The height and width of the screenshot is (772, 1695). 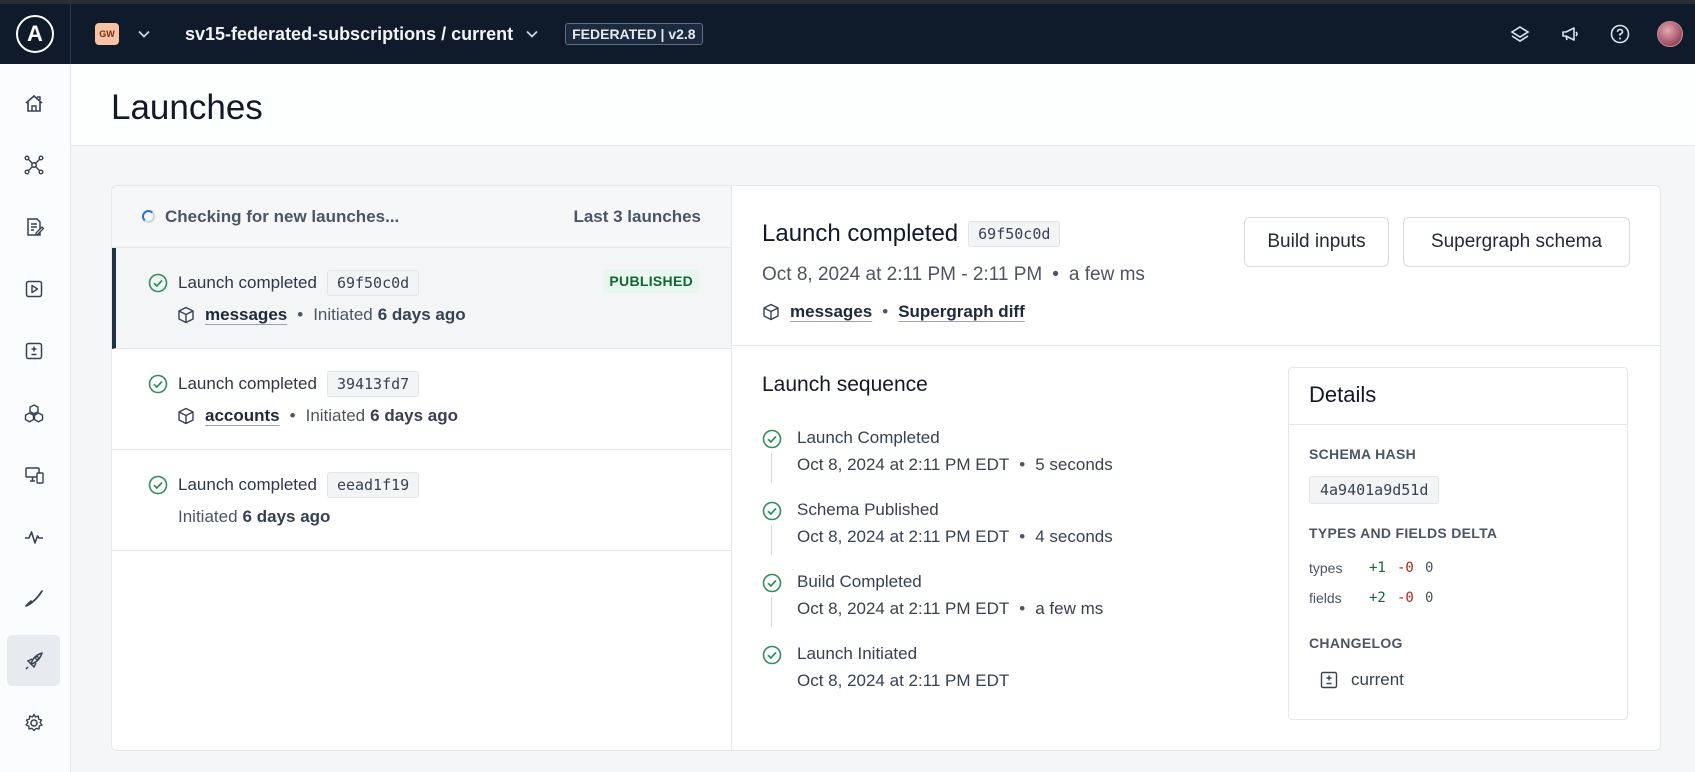 I want to click on page-header: Launches, so click(x=883, y=105).